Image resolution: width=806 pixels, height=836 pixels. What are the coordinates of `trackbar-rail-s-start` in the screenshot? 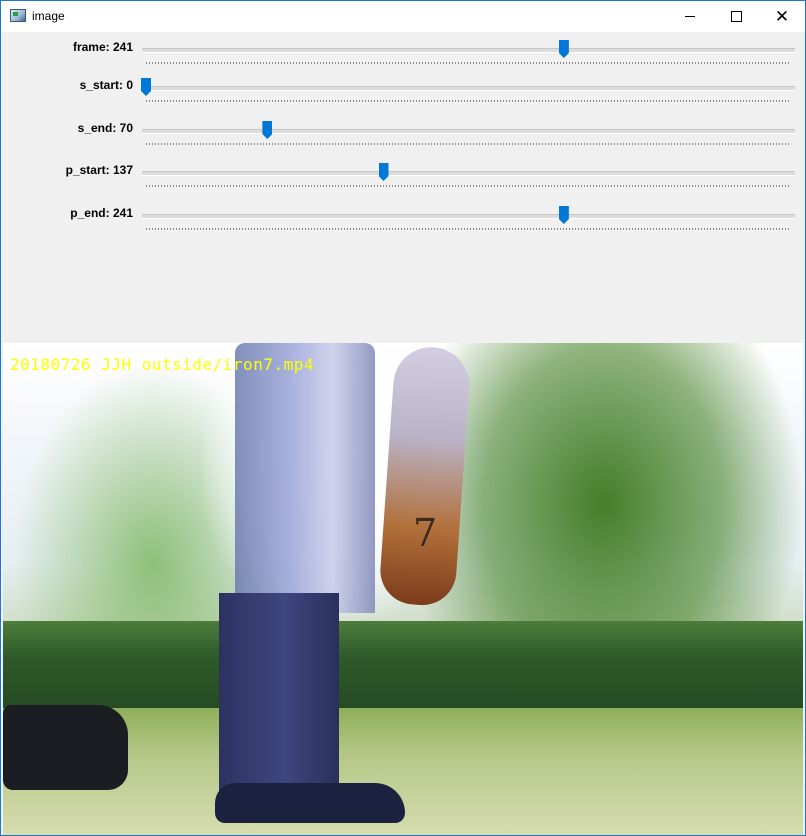 It's located at (468, 88).